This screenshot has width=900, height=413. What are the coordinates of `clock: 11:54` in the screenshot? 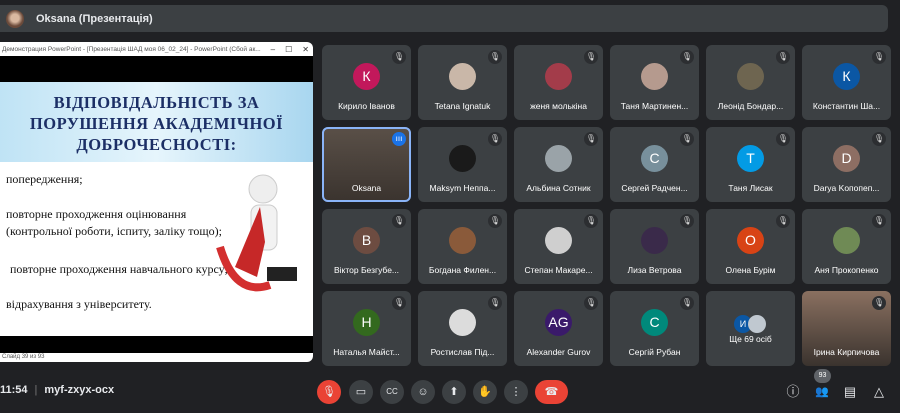 It's located at (14, 390).